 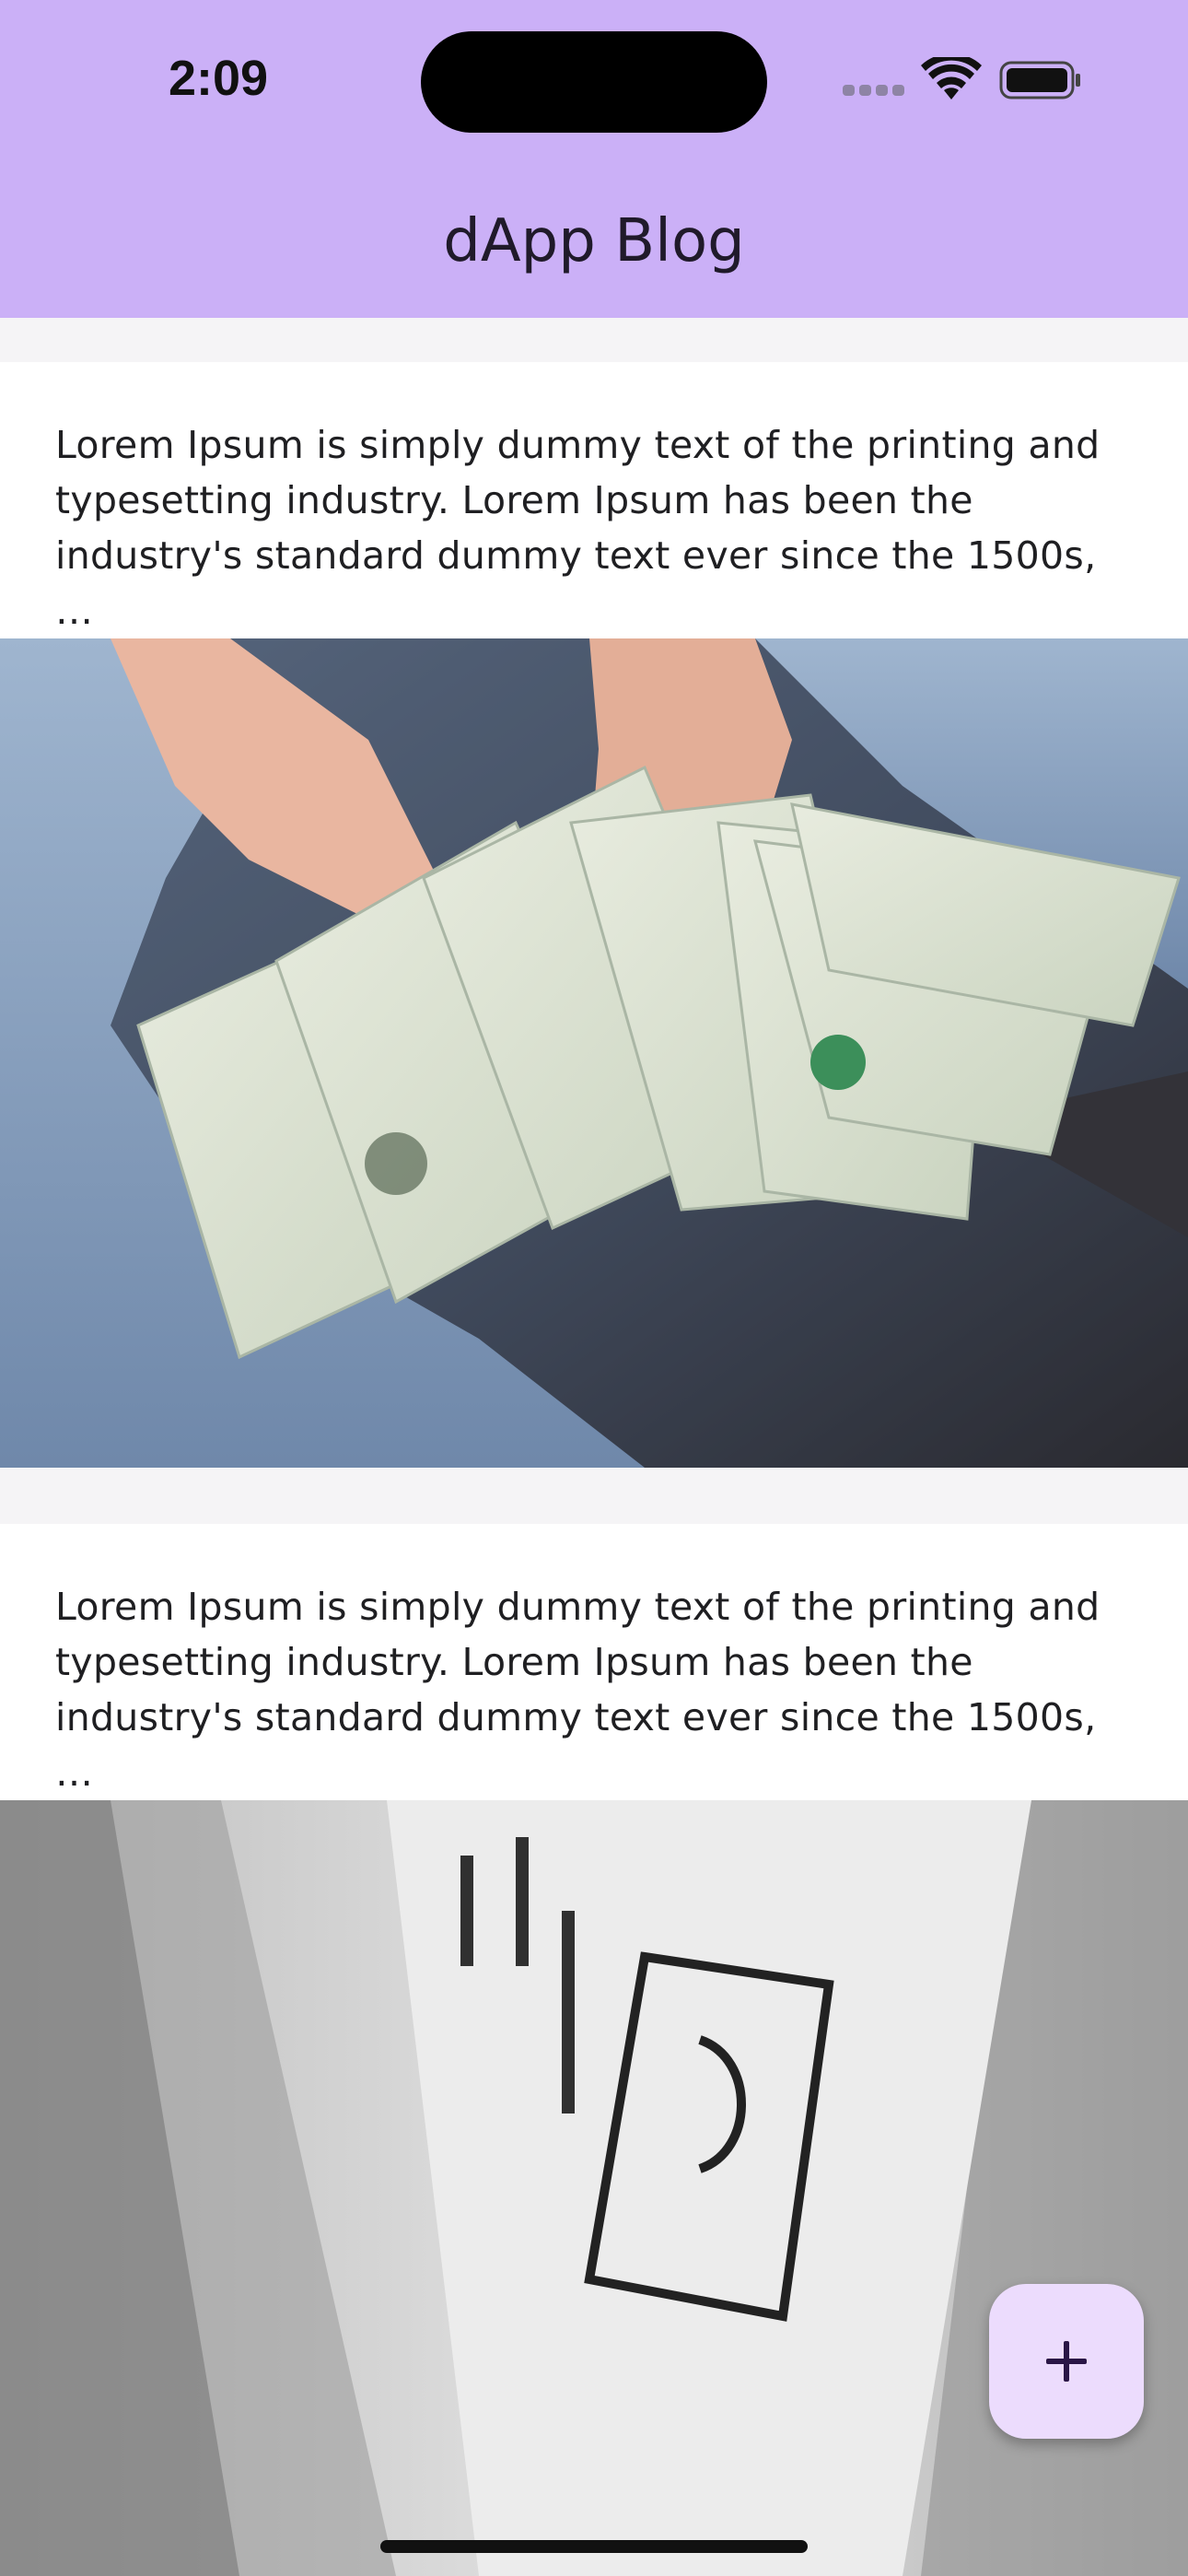 What do you see at coordinates (594, 82) in the screenshot?
I see `dynamic-island` at bounding box center [594, 82].